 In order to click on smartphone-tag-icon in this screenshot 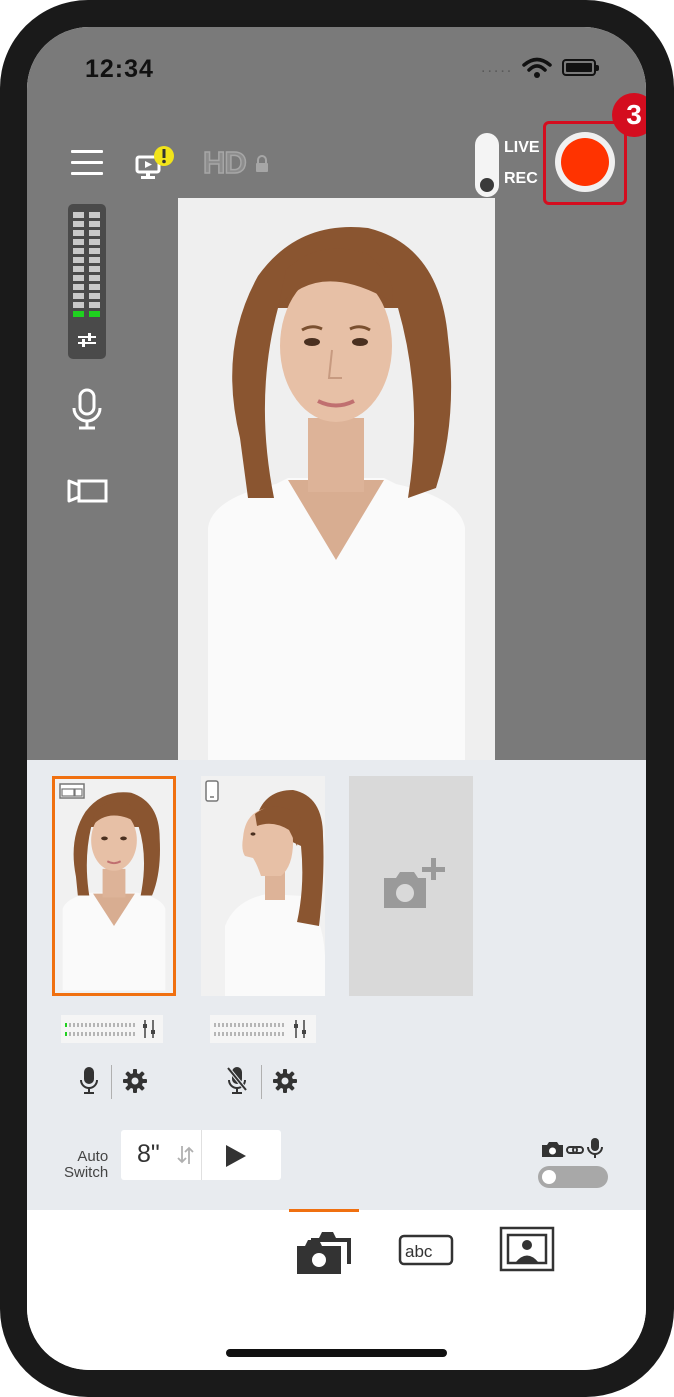, I will do `click(212, 791)`.